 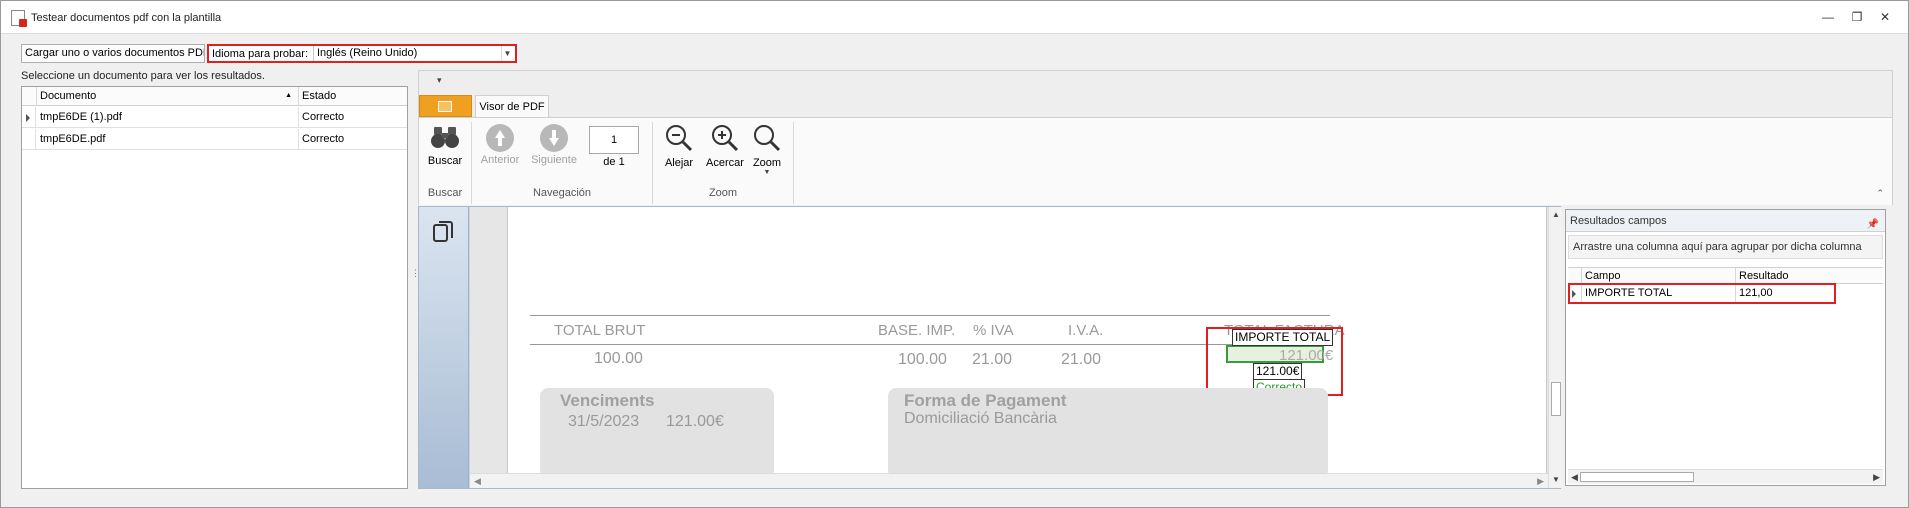 I want to click on pdf-value-total-brut: 100.00, so click(x=618, y=358).